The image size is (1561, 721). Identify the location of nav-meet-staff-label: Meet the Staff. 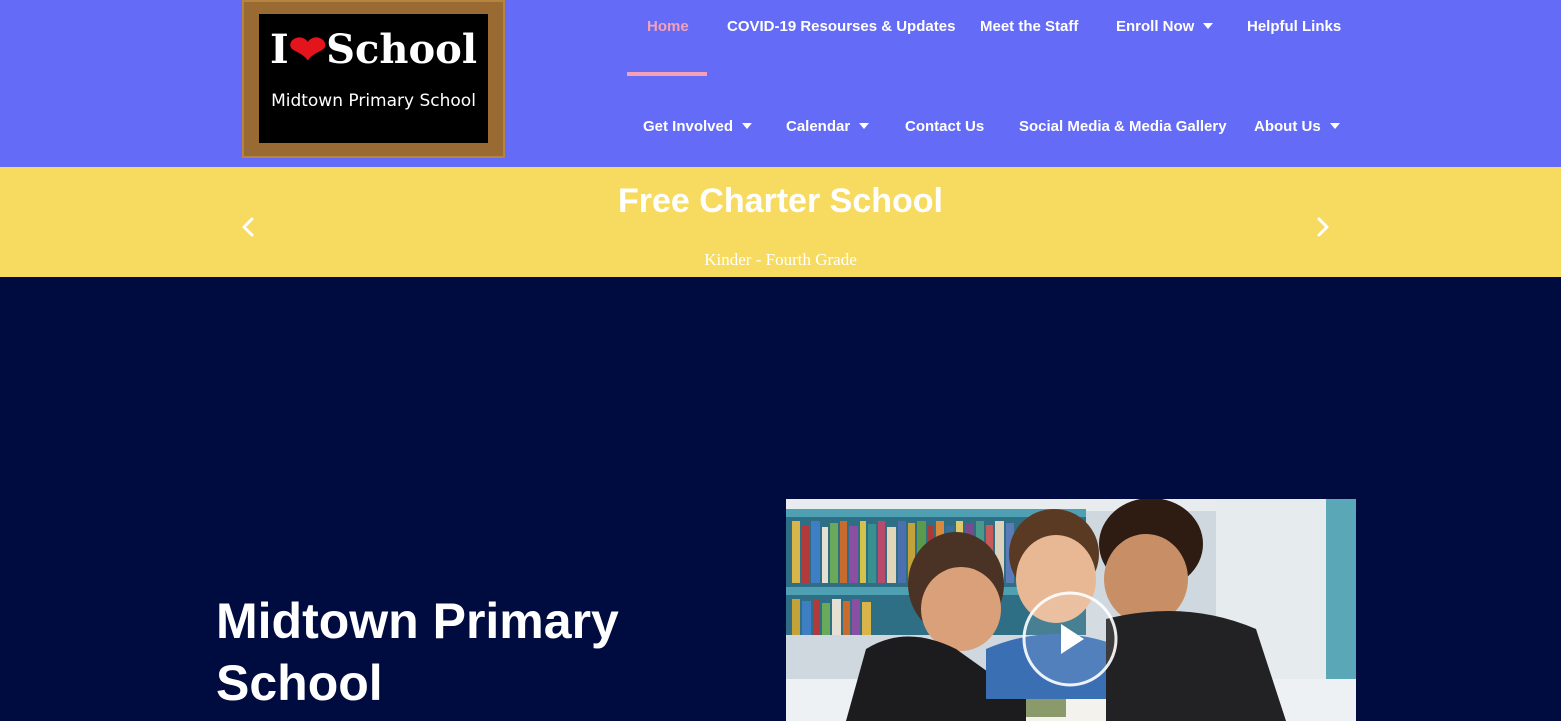
(1029, 26).